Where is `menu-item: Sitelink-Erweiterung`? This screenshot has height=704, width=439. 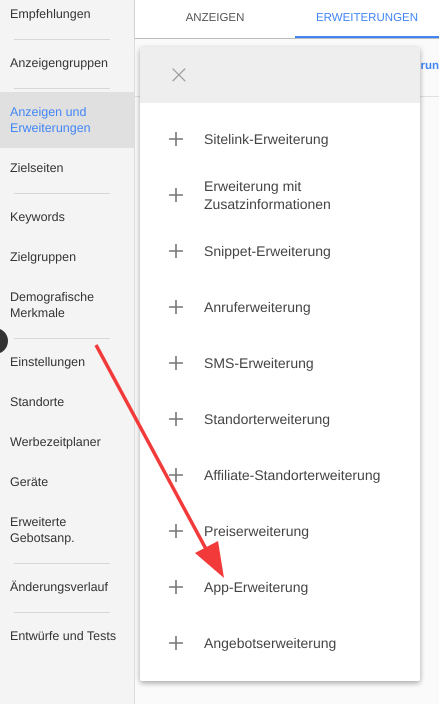 menu-item: Sitelink-Erweiterung is located at coordinates (280, 139).